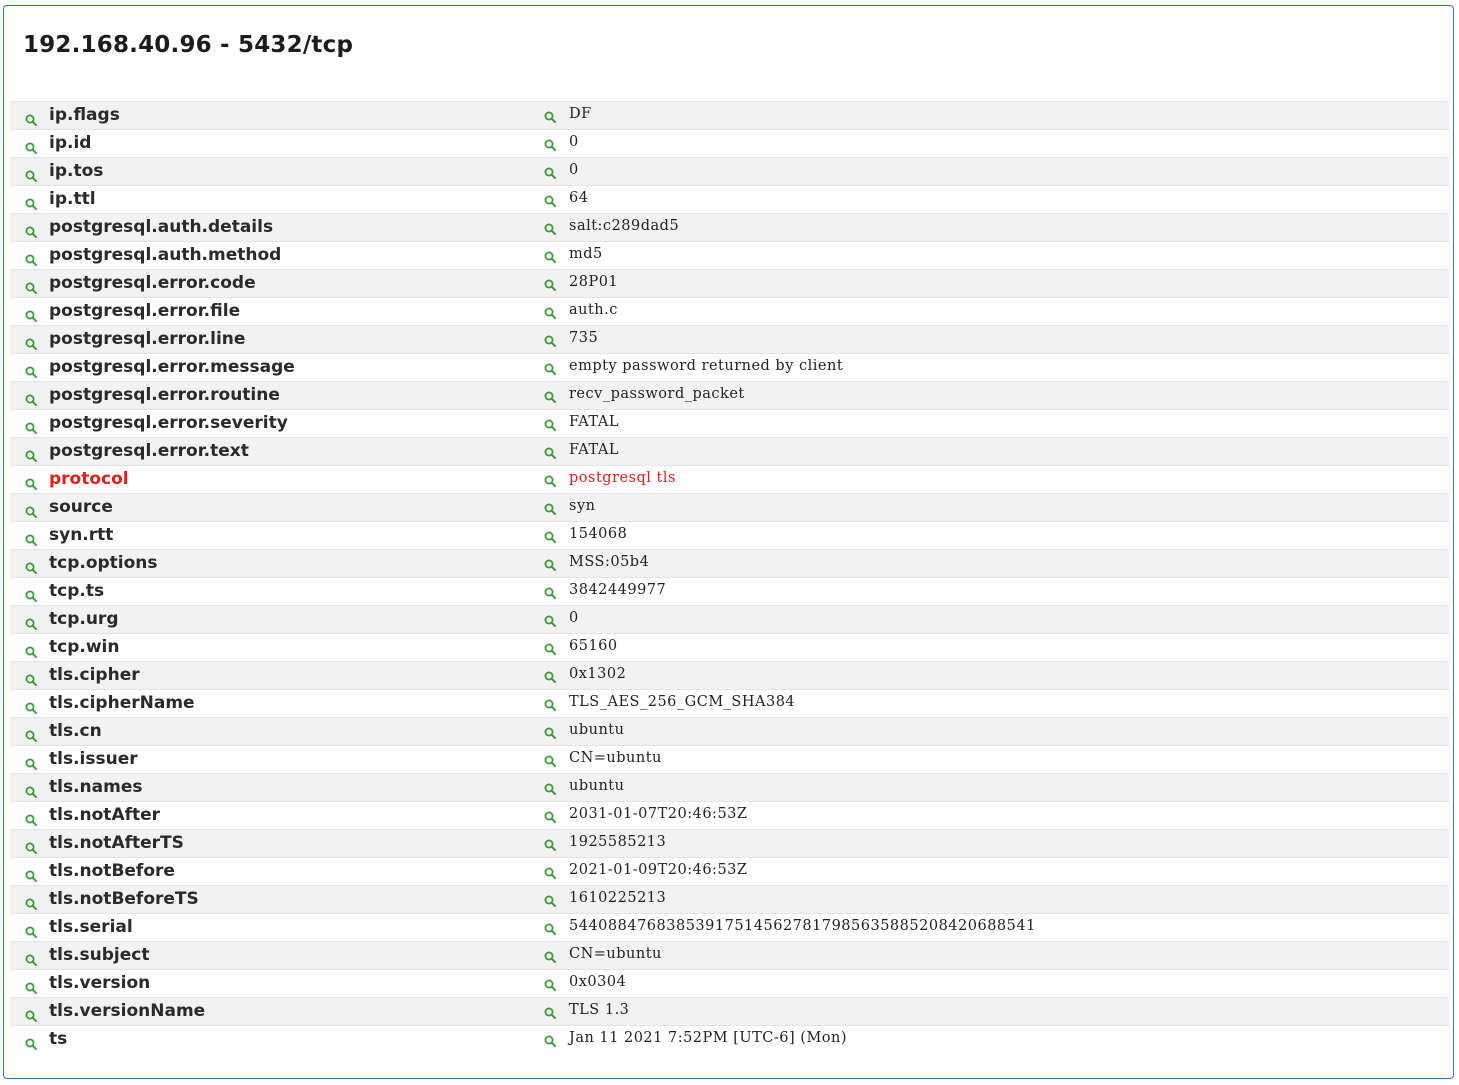  Describe the element at coordinates (597, 730) in the screenshot. I see `field-value: ubuntu` at that location.